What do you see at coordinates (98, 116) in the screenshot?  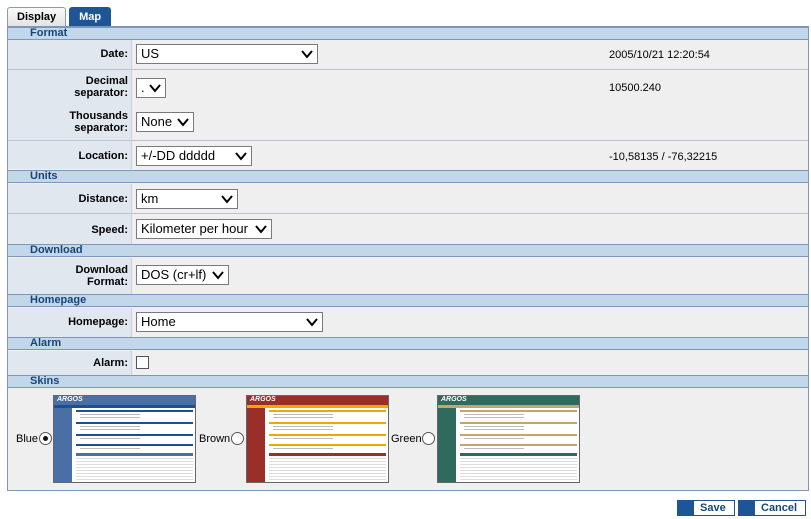 I see `thousands-label-line1: Thousands` at bounding box center [98, 116].